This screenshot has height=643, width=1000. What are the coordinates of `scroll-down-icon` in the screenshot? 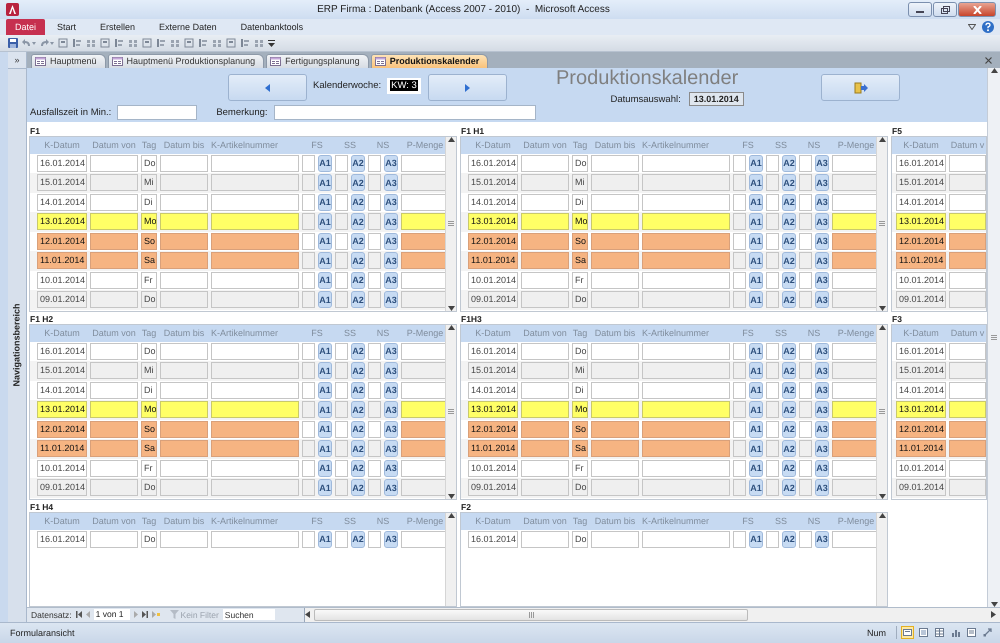 It's located at (882, 496).